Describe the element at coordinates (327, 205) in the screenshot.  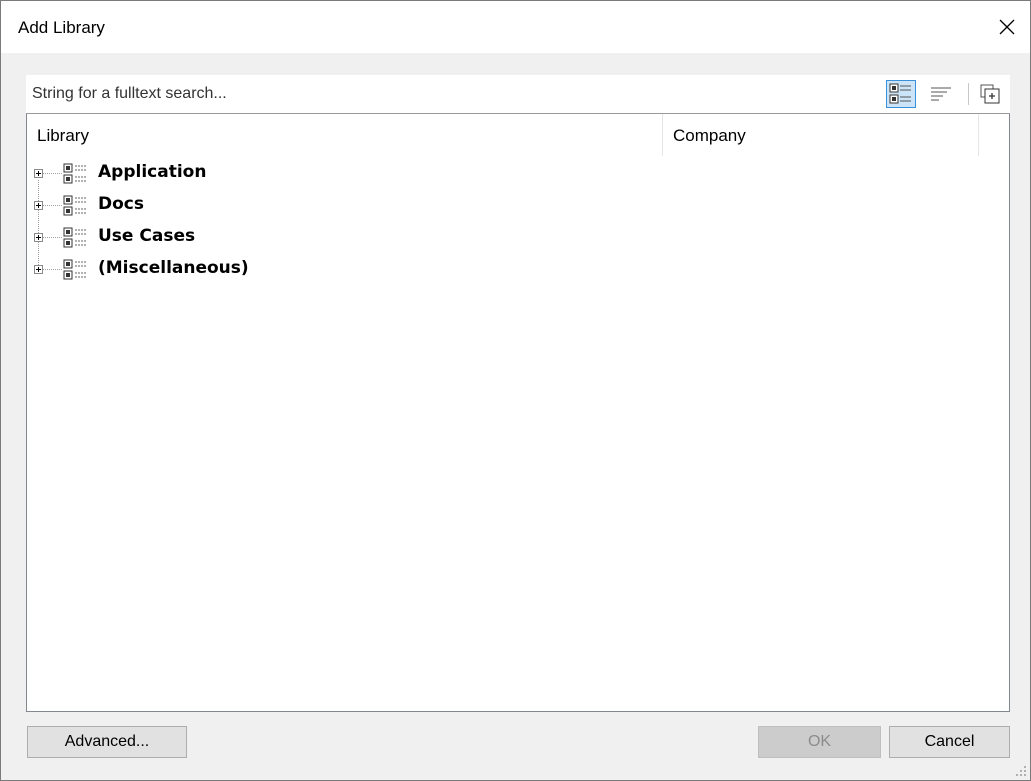
I see `tree-node-docs: Docs` at that location.